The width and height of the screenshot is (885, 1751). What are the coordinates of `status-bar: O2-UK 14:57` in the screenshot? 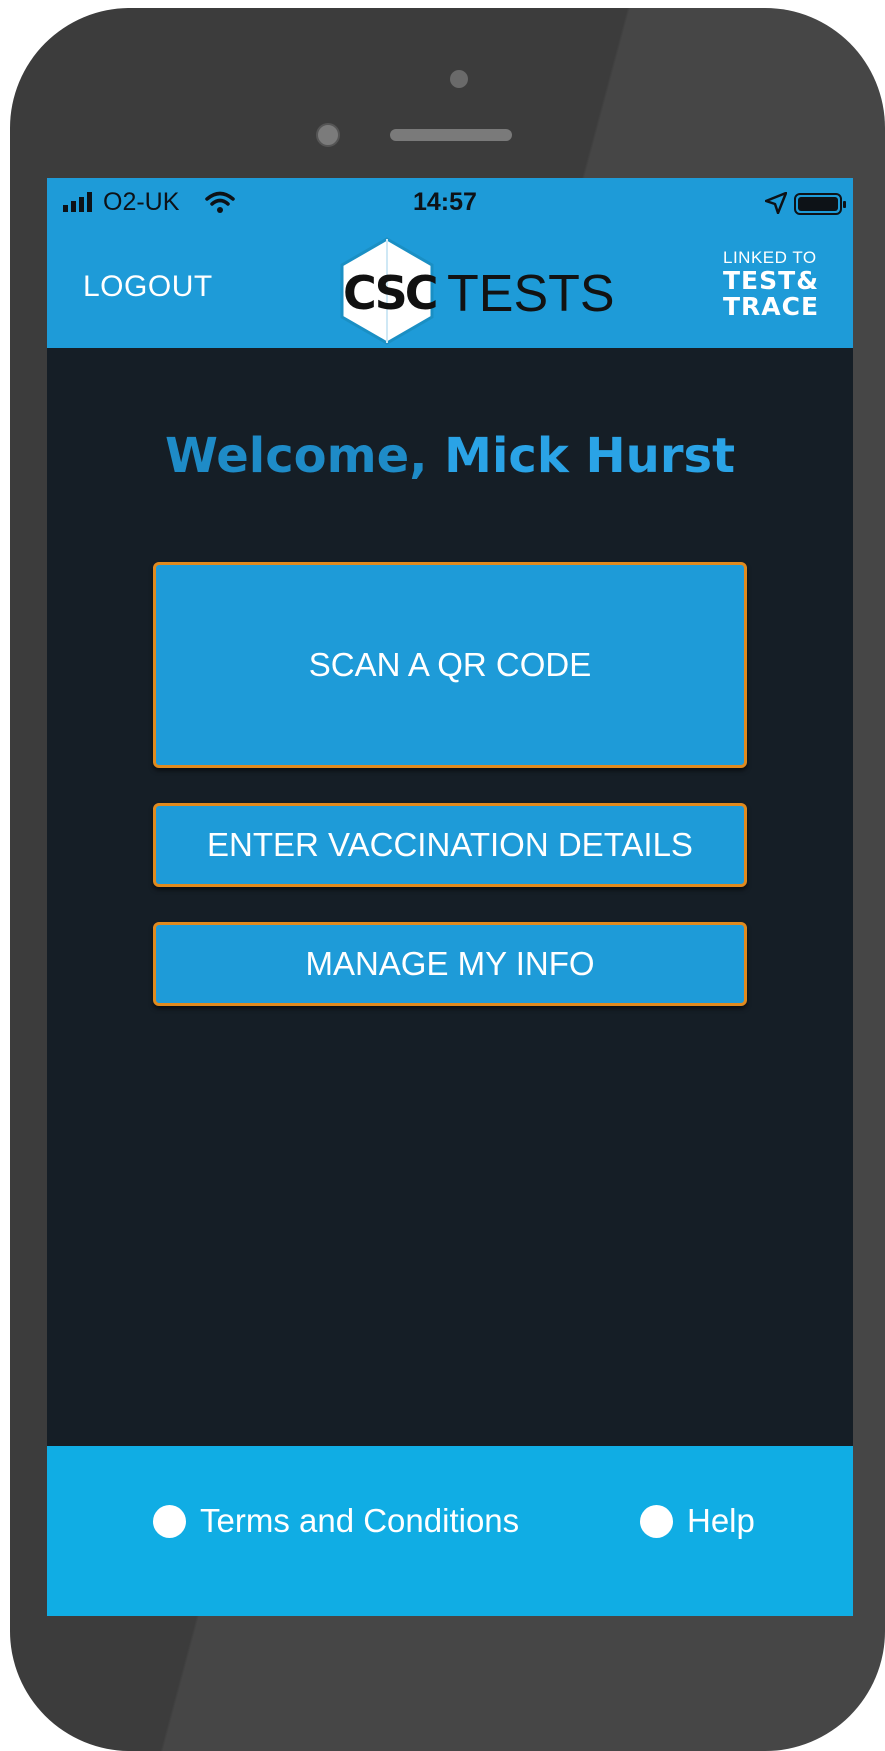 It's located at (450, 203).